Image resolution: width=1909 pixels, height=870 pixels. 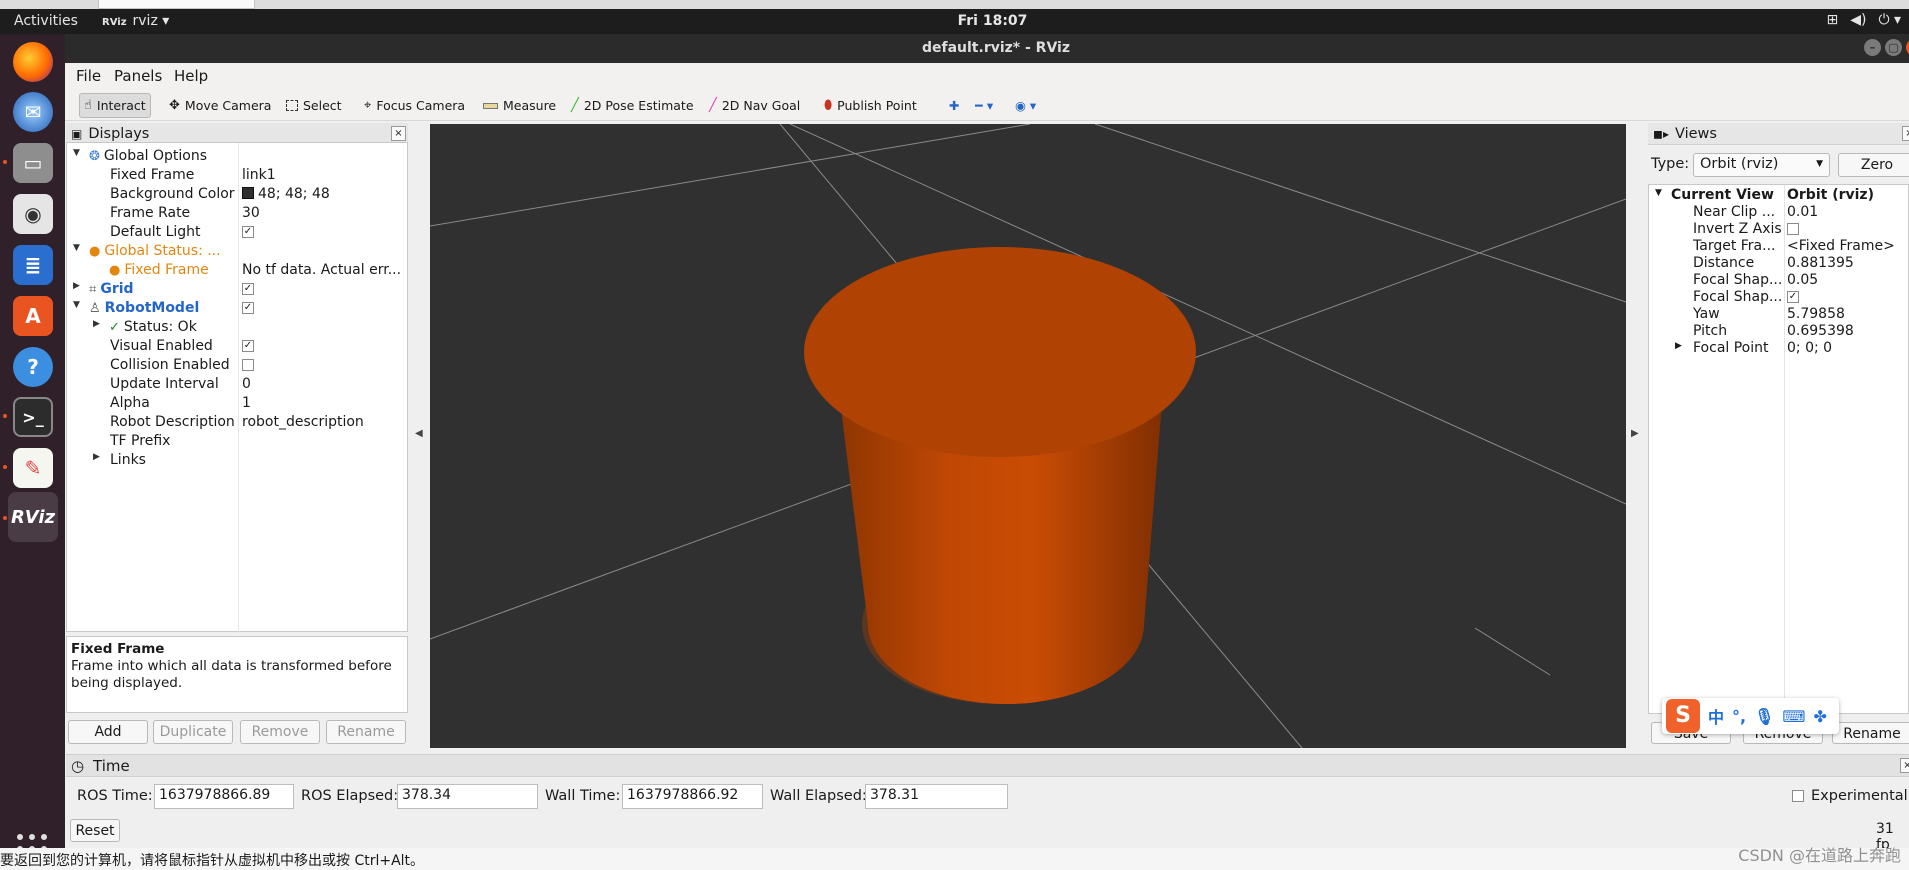 What do you see at coordinates (414, 105) in the screenshot?
I see `focus-camera-tool: ⌖ Focus Camera` at bounding box center [414, 105].